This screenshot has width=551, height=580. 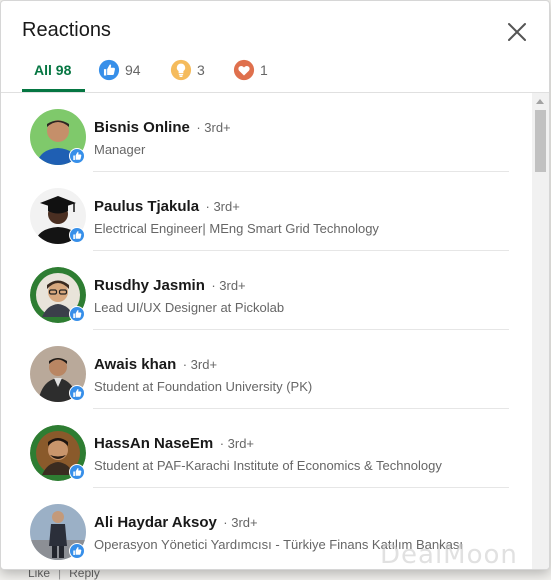 I want to click on watermark: DealMoon, so click(x=449, y=555).